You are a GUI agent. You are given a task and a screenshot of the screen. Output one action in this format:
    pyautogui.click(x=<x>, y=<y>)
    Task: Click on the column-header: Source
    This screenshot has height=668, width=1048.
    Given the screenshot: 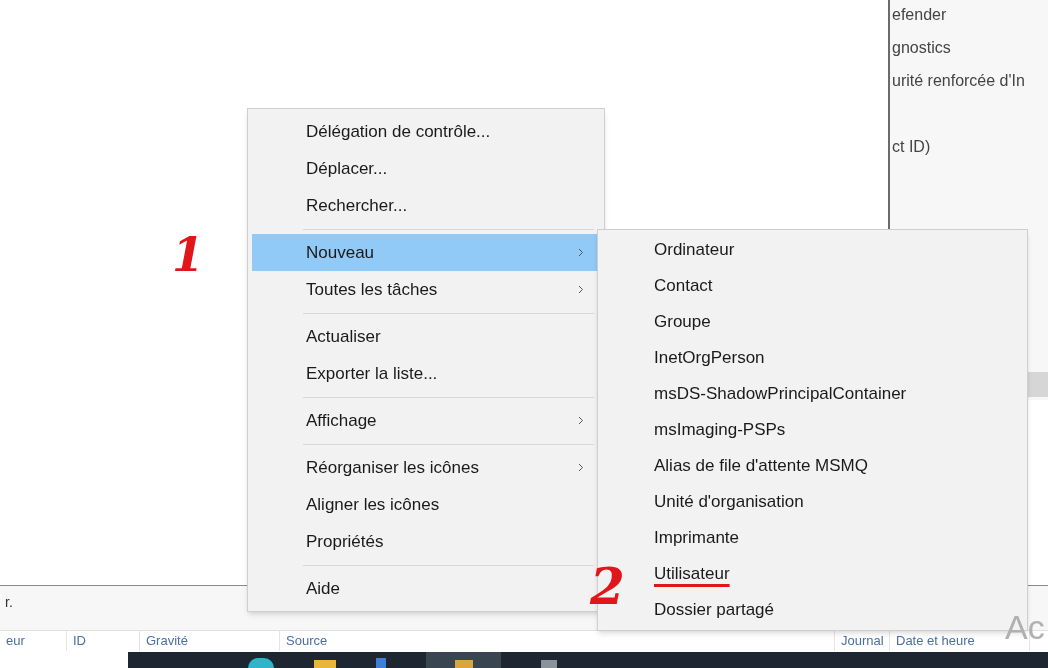 What is the action you would take?
    pyautogui.click(x=307, y=641)
    